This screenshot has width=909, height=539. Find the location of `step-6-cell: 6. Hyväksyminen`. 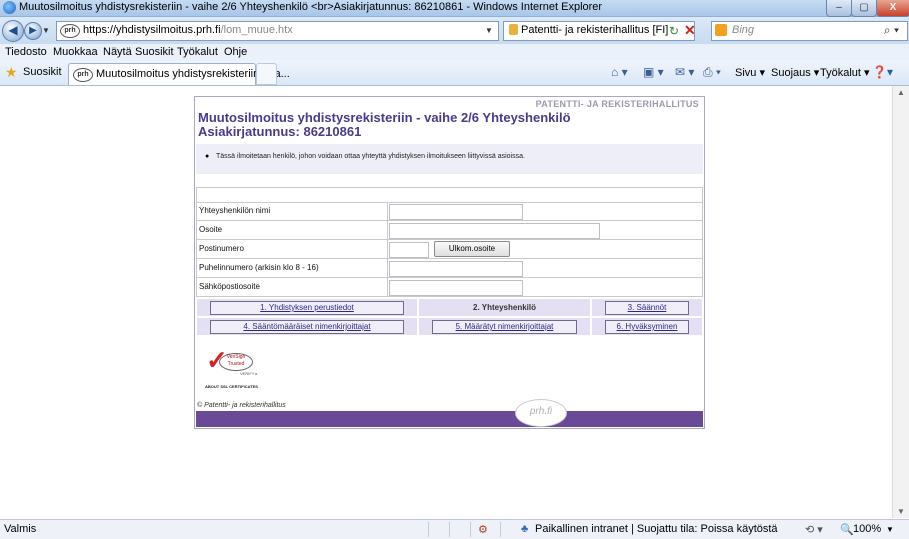

step-6-cell: 6. Hyväksyminen is located at coordinates (647, 326).